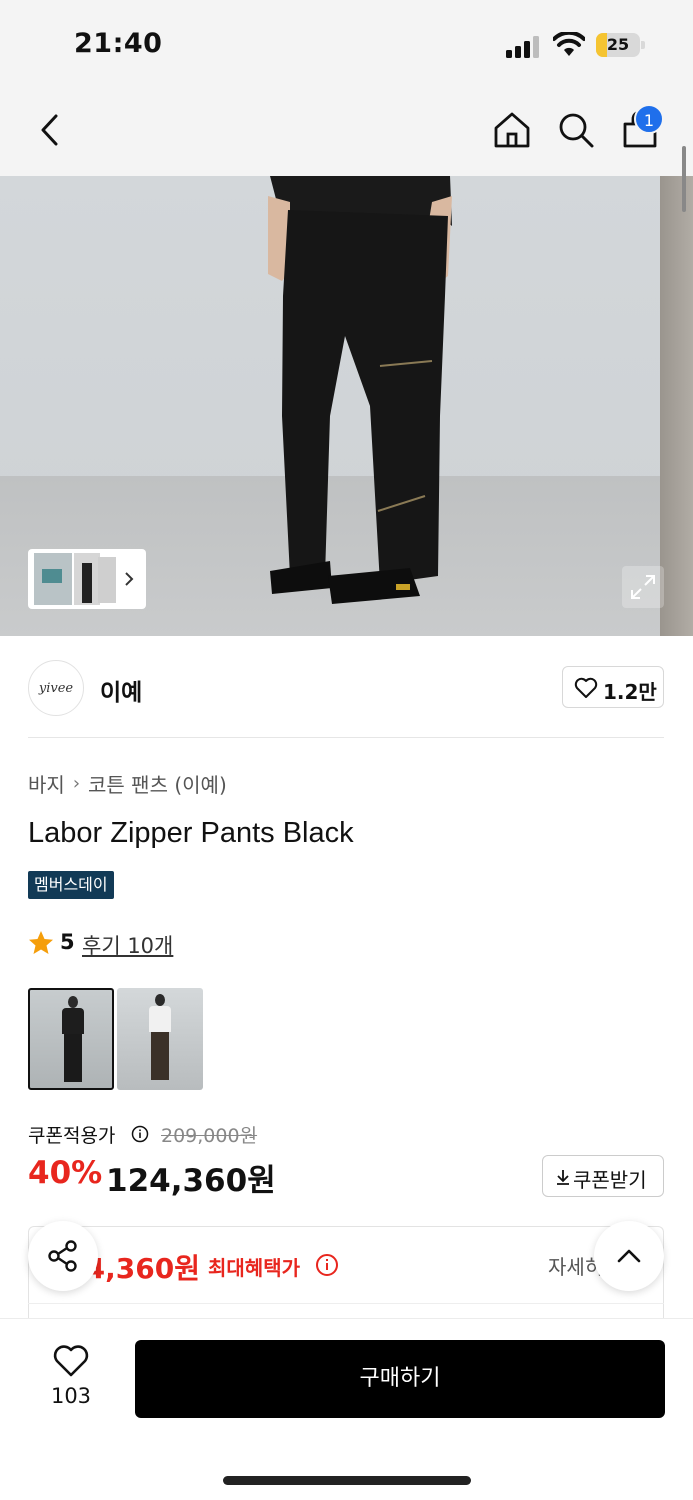 This screenshot has width=693, height=1500. I want to click on brand-like-button: 1.2만, so click(613, 687).